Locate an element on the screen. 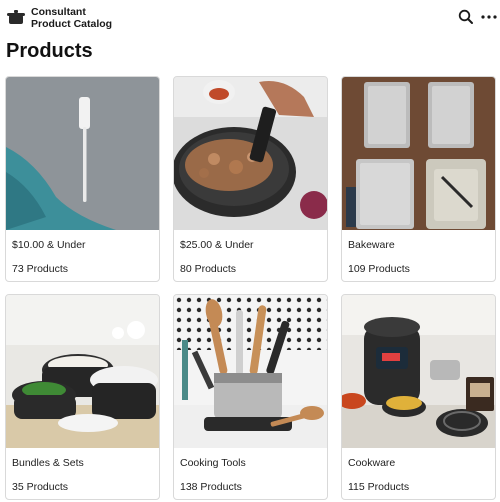 Image resolution: width=500 pixels, height=502 pixels. category-card-cookware: Cookware 115 Products is located at coordinates (418, 397).